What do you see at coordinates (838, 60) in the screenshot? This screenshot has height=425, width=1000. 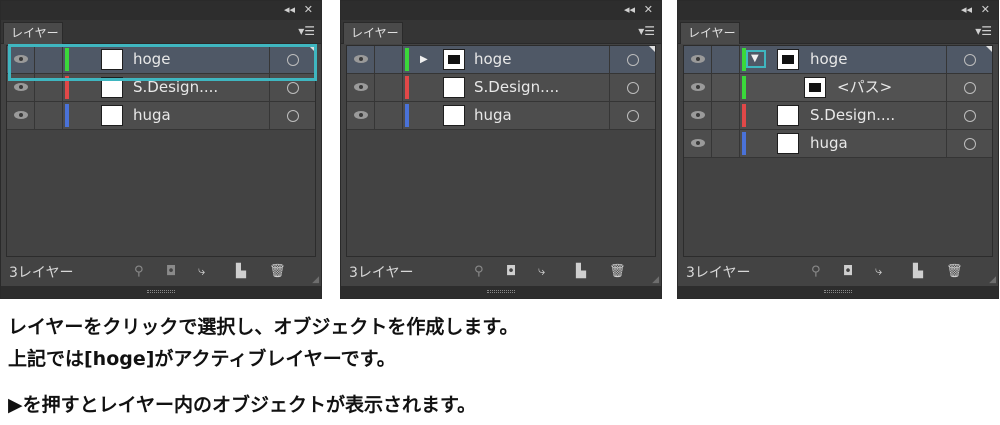 I see `layer-row: ▼ hoge` at bounding box center [838, 60].